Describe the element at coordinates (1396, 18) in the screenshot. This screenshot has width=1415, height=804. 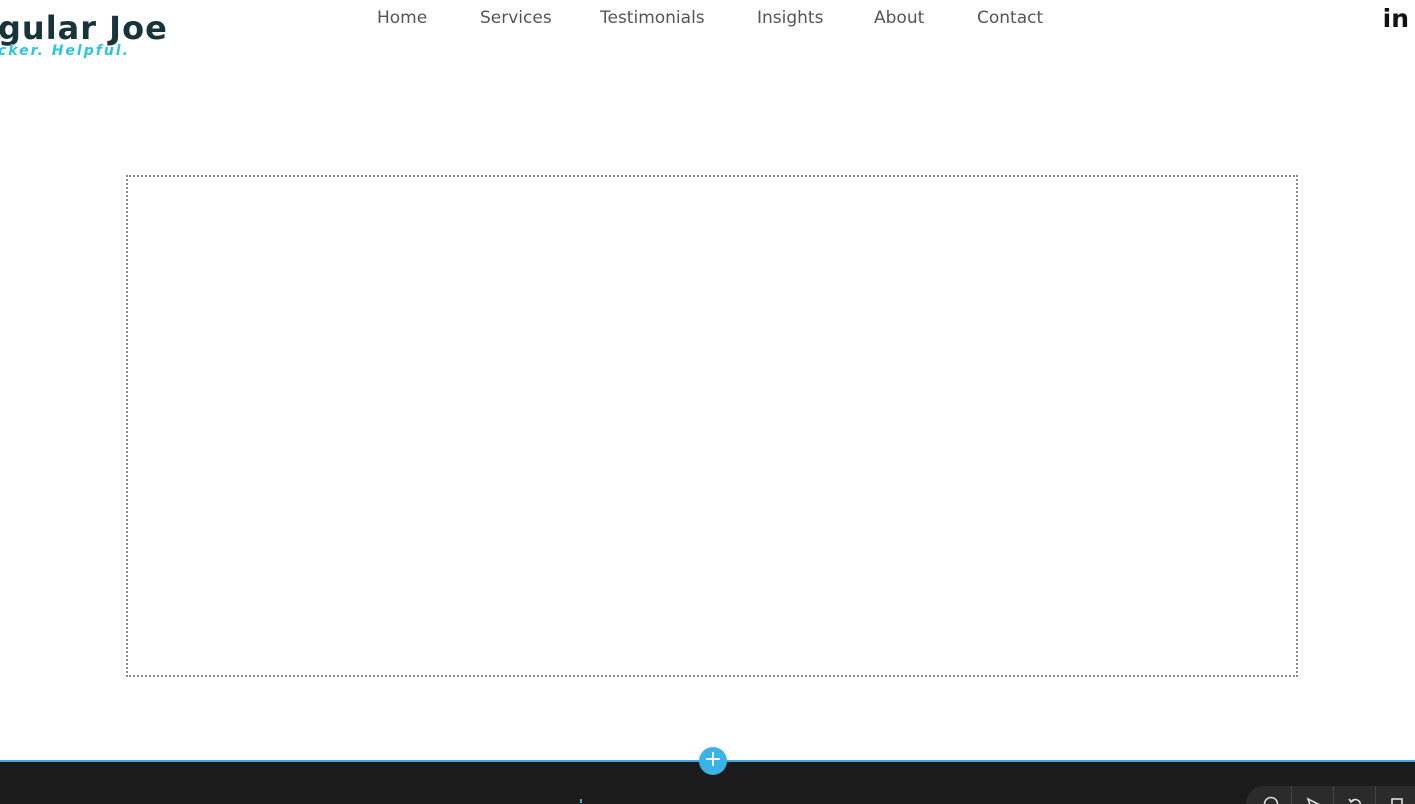
I see `linkedin-icon: in` at that location.